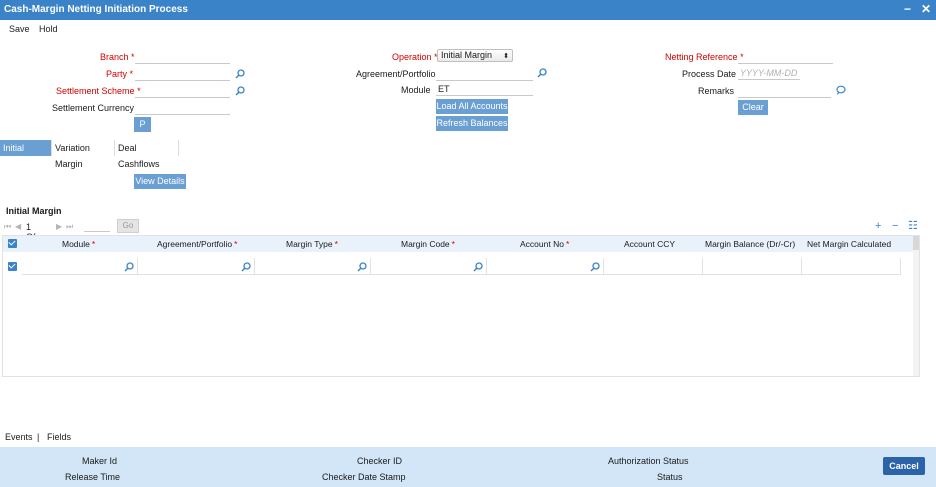 The image size is (936, 487). What do you see at coordinates (849, 244) in the screenshot?
I see `col-net-margin-calculated: Net Margin Calculated` at bounding box center [849, 244].